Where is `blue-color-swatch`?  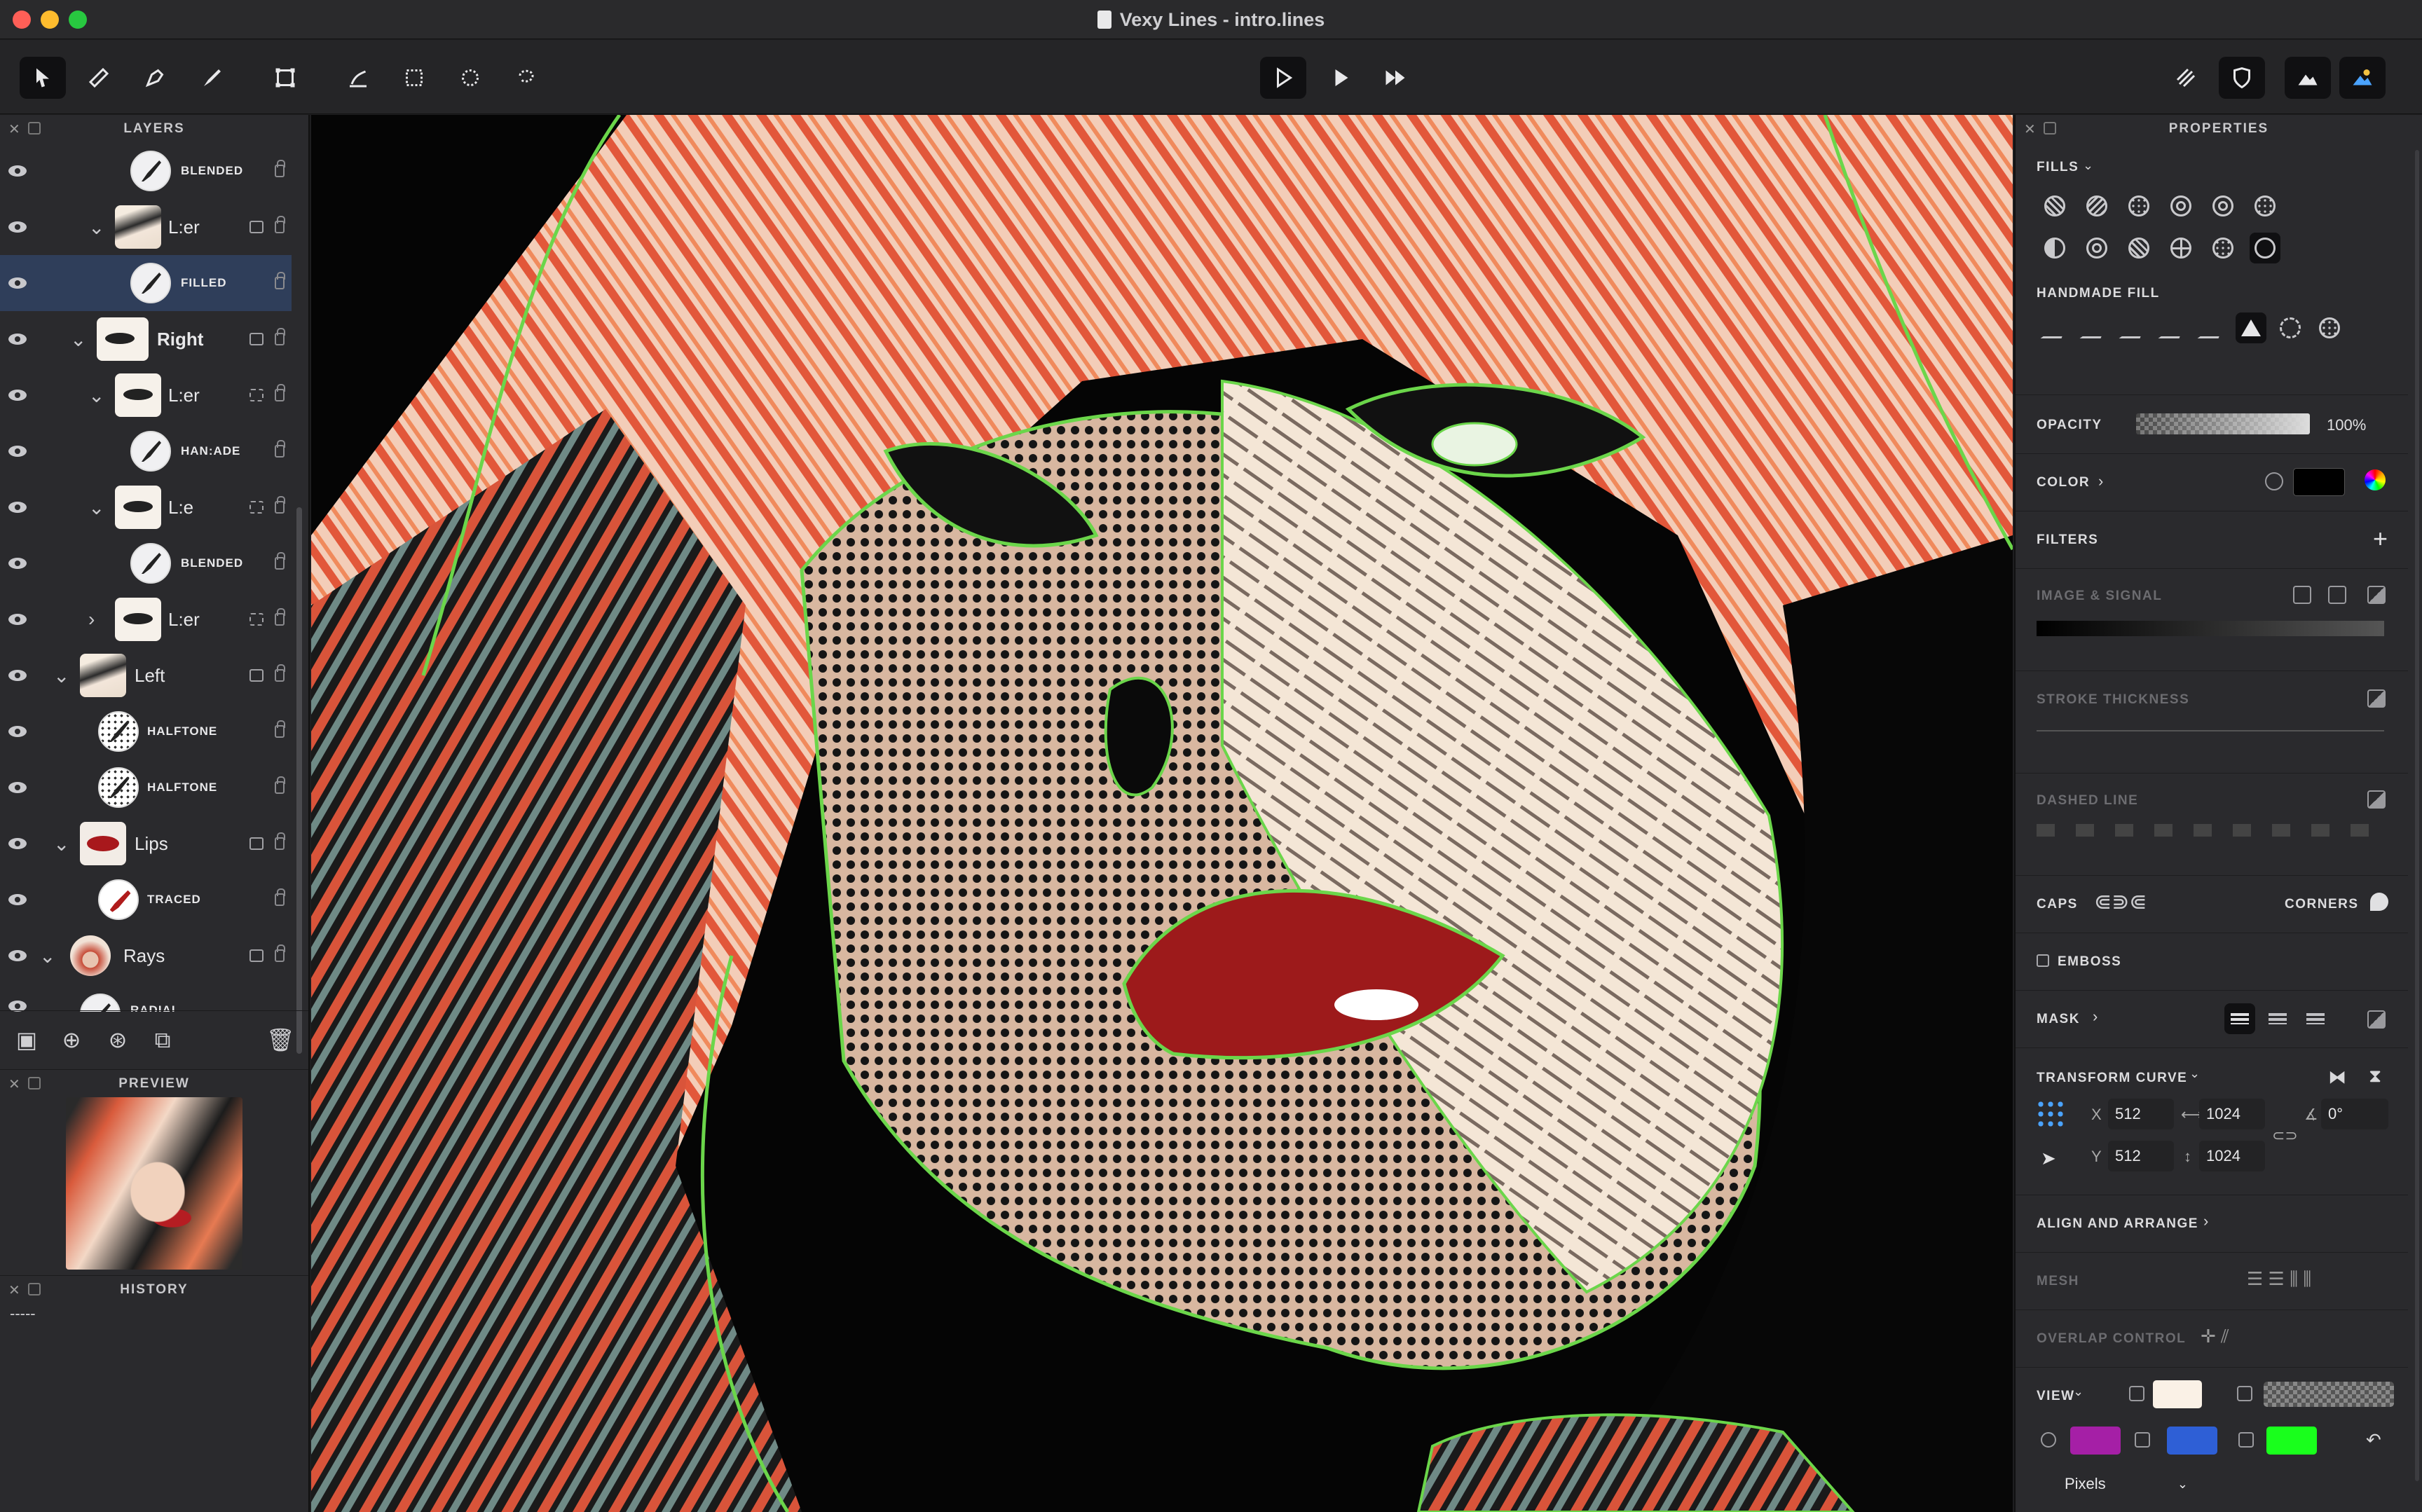
blue-color-swatch is located at coordinates (2192, 1441).